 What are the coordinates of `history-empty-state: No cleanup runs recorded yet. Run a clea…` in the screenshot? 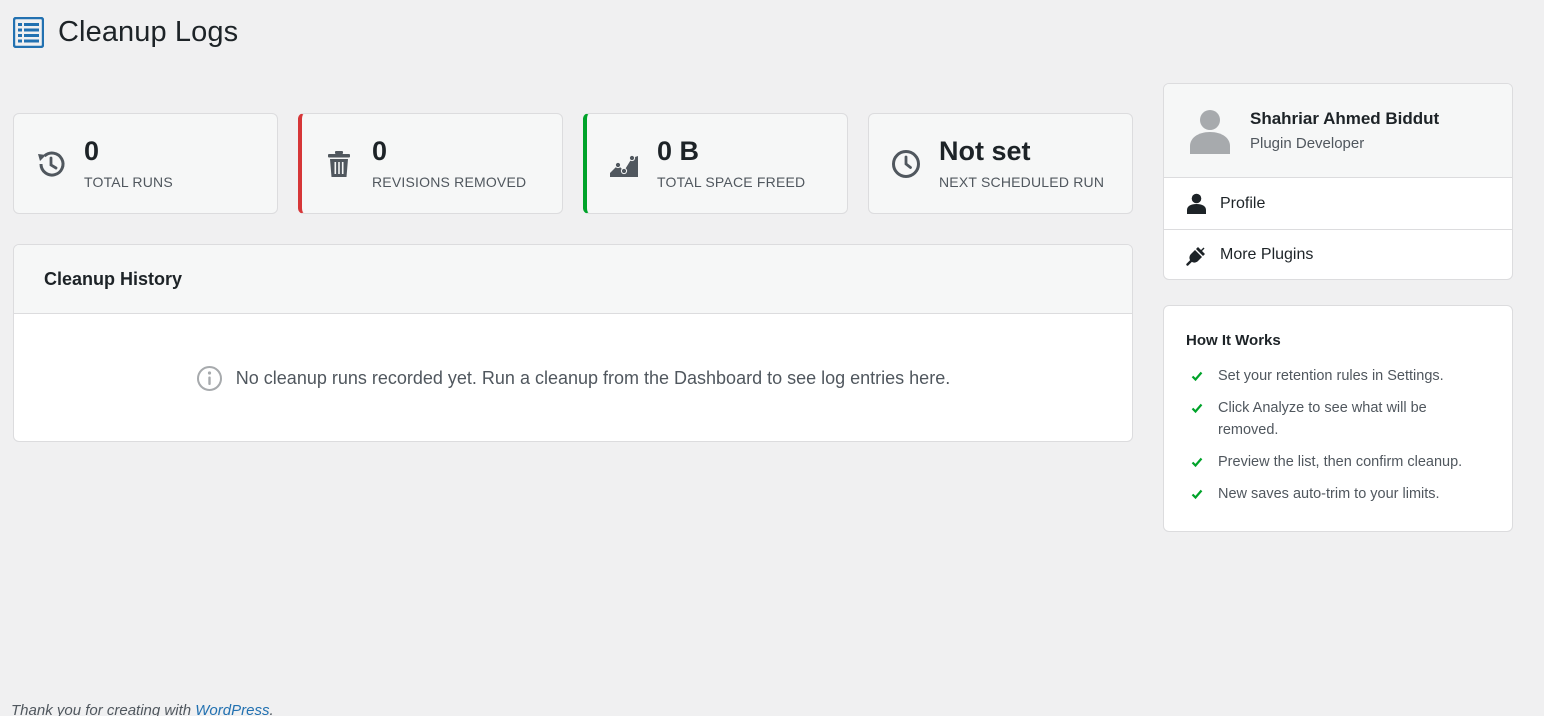 It's located at (573, 377).